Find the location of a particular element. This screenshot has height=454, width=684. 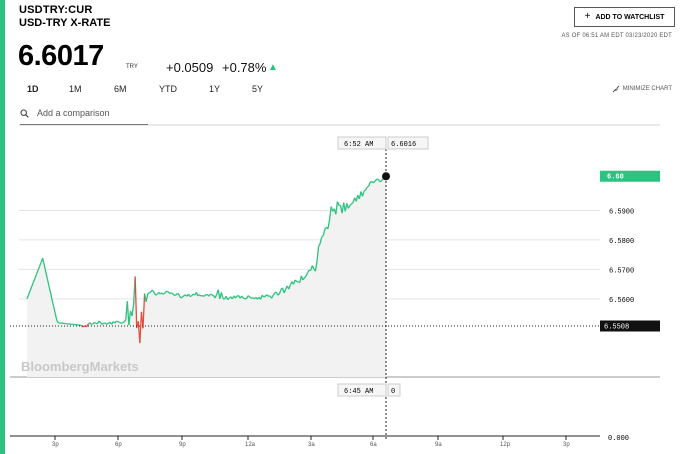

volume-time-label: 6:45 AM is located at coordinates (362, 390).